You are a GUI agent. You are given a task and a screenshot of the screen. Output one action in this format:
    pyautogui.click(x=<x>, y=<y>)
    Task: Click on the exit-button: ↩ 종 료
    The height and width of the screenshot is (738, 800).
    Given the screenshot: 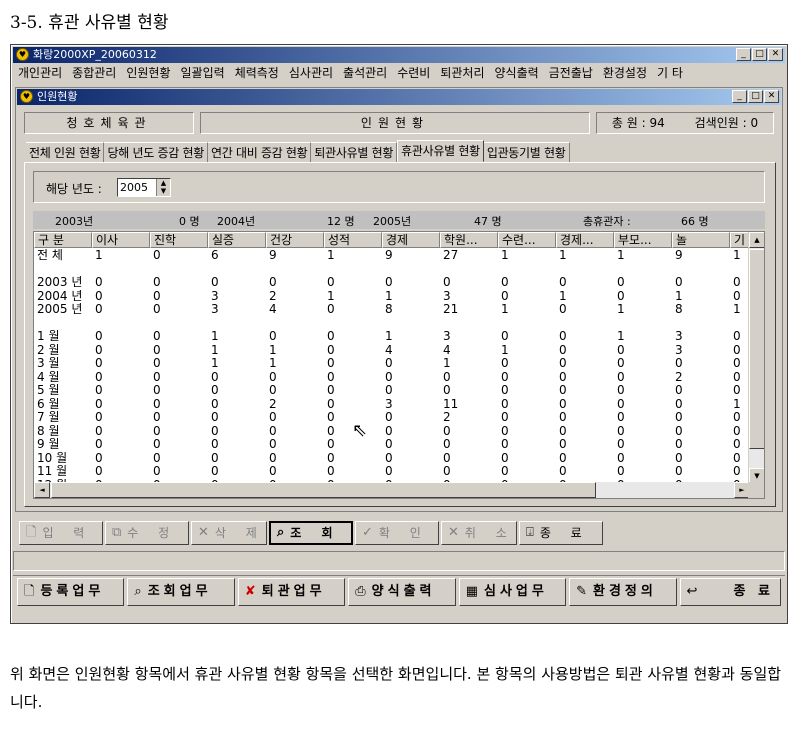 What is the action you would take?
    pyautogui.click(x=730, y=592)
    